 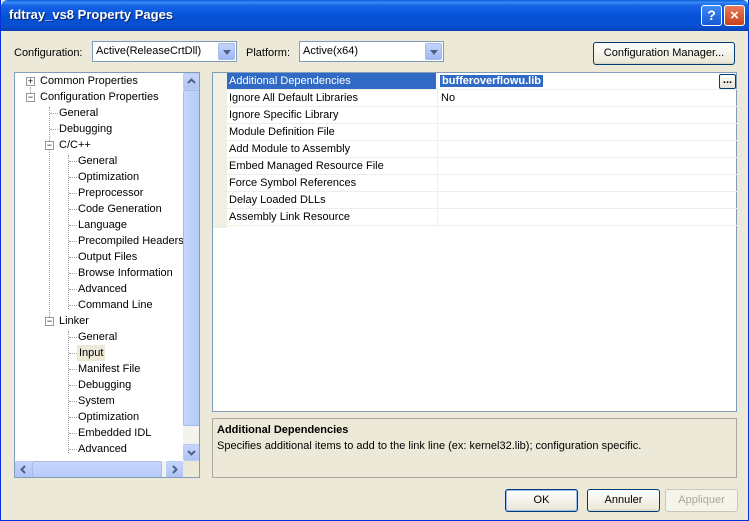 I want to click on tree-cpp-code-generation: Code Generation, so click(x=120, y=209).